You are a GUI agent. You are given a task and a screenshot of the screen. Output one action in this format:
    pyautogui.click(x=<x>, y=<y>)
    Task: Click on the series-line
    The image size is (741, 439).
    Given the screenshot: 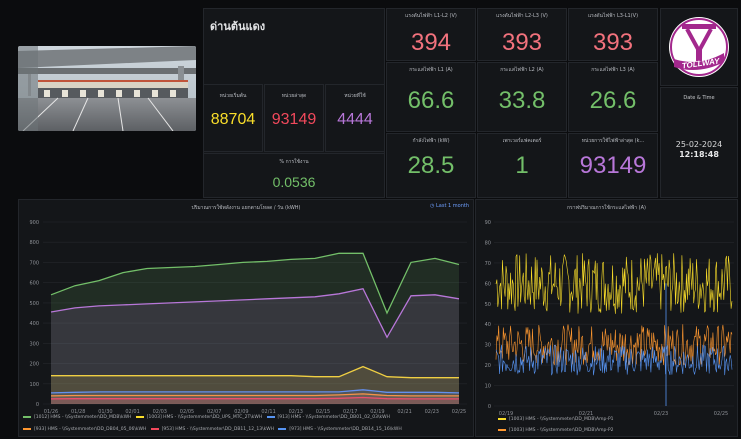 What is the action you would take?
    pyautogui.click(x=614, y=360)
    